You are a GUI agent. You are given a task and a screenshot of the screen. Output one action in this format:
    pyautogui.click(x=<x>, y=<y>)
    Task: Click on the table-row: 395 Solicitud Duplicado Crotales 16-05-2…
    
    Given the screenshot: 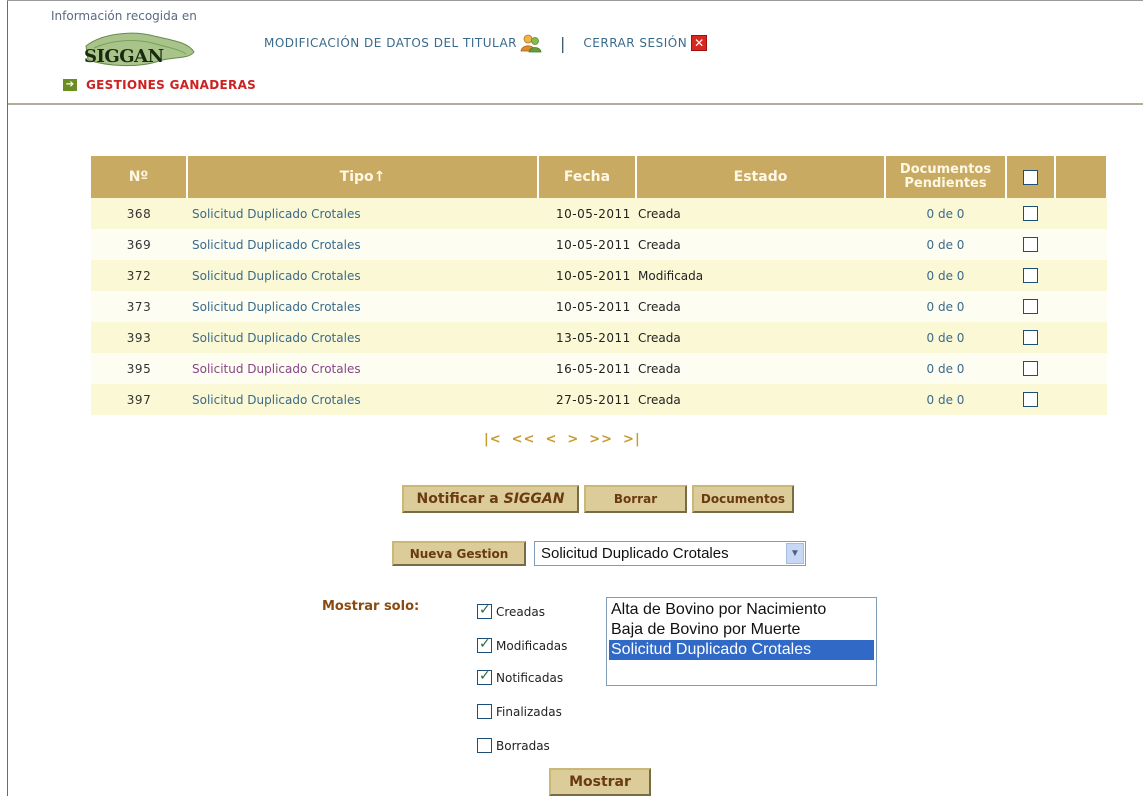 What is the action you would take?
    pyautogui.click(x=599, y=368)
    